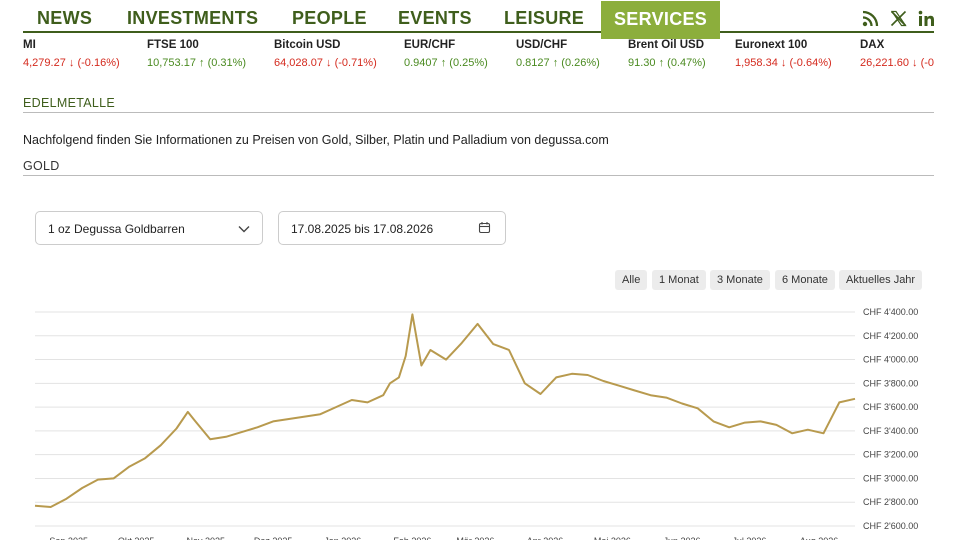 The image size is (960, 540). I want to click on x-tick-label: Aug 2026, so click(819, 538).